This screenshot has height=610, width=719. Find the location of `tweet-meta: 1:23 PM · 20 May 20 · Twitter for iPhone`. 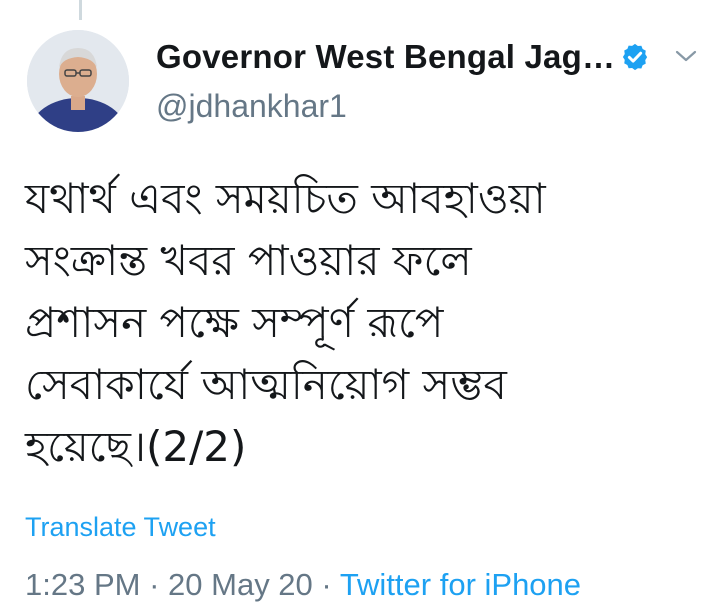

tweet-meta: 1:23 PM · 20 May 20 · Twitter for iPhone is located at coordinates (303, 585).